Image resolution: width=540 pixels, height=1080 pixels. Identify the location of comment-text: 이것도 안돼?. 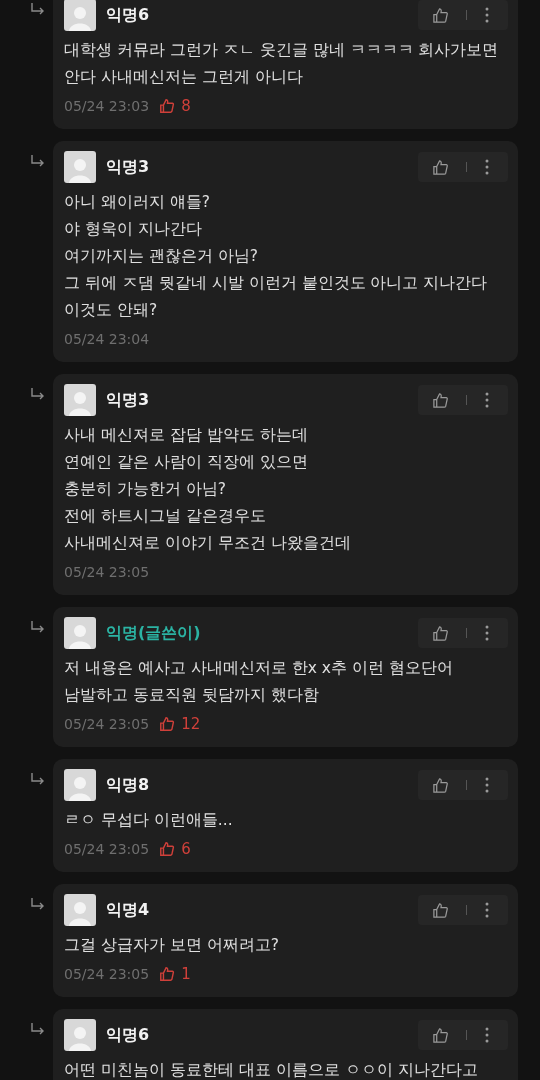
(111, 310).